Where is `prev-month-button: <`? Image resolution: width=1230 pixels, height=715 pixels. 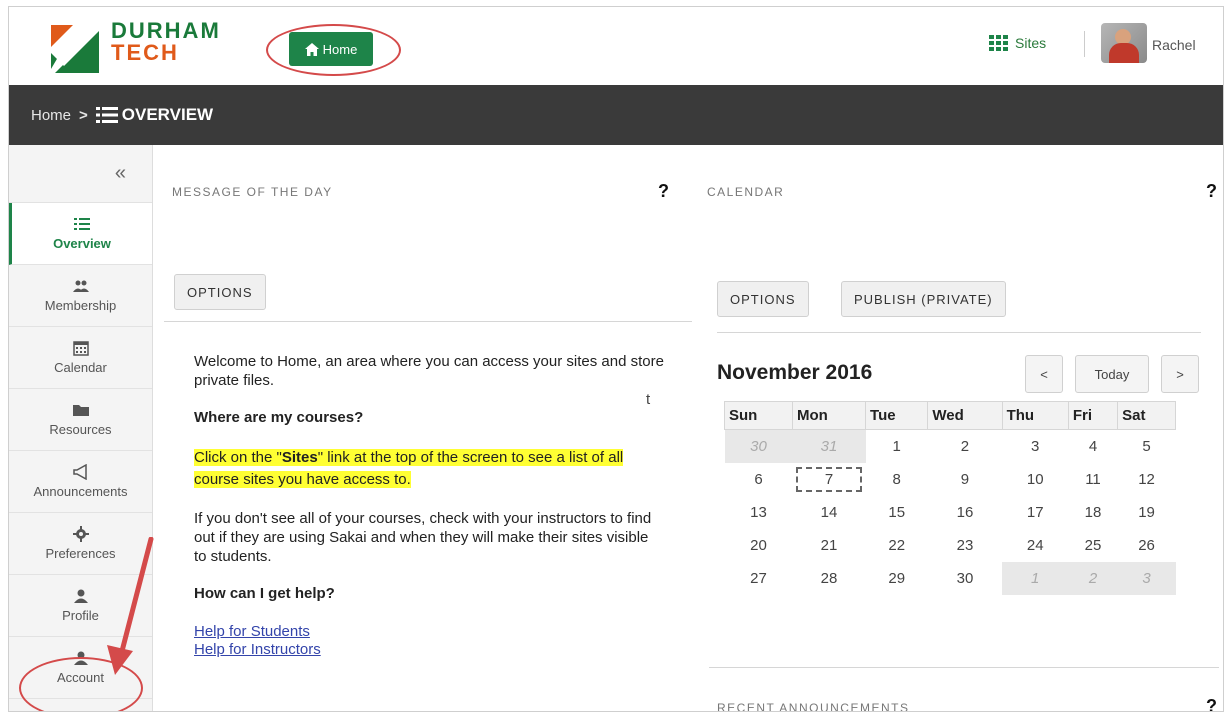
prev-month-button: < is located at coordinates (1044, 374).